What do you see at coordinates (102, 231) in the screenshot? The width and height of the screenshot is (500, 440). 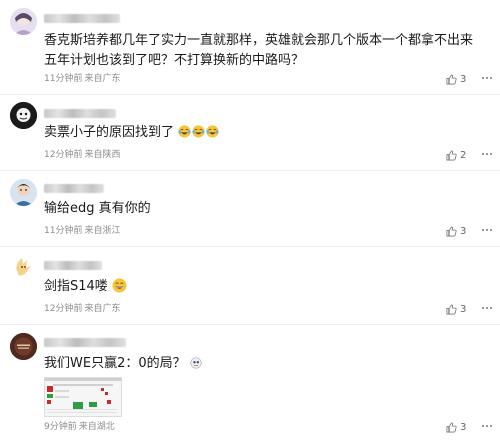 I see `comment-location: 来自浙江` at bounding box center [102, 231].